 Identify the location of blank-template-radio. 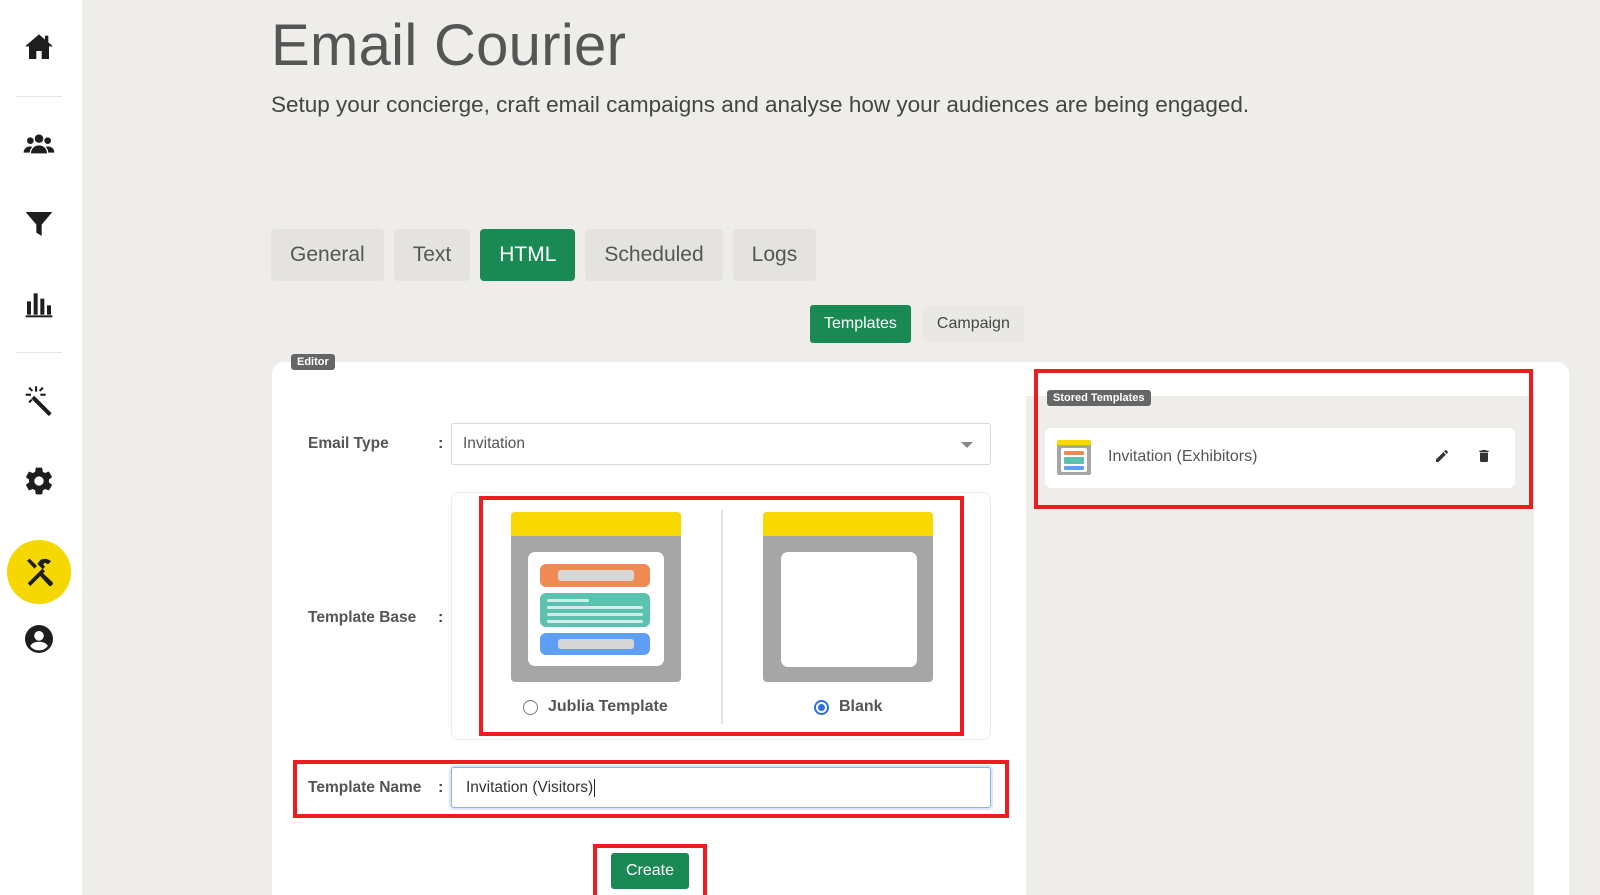
(821, 707).